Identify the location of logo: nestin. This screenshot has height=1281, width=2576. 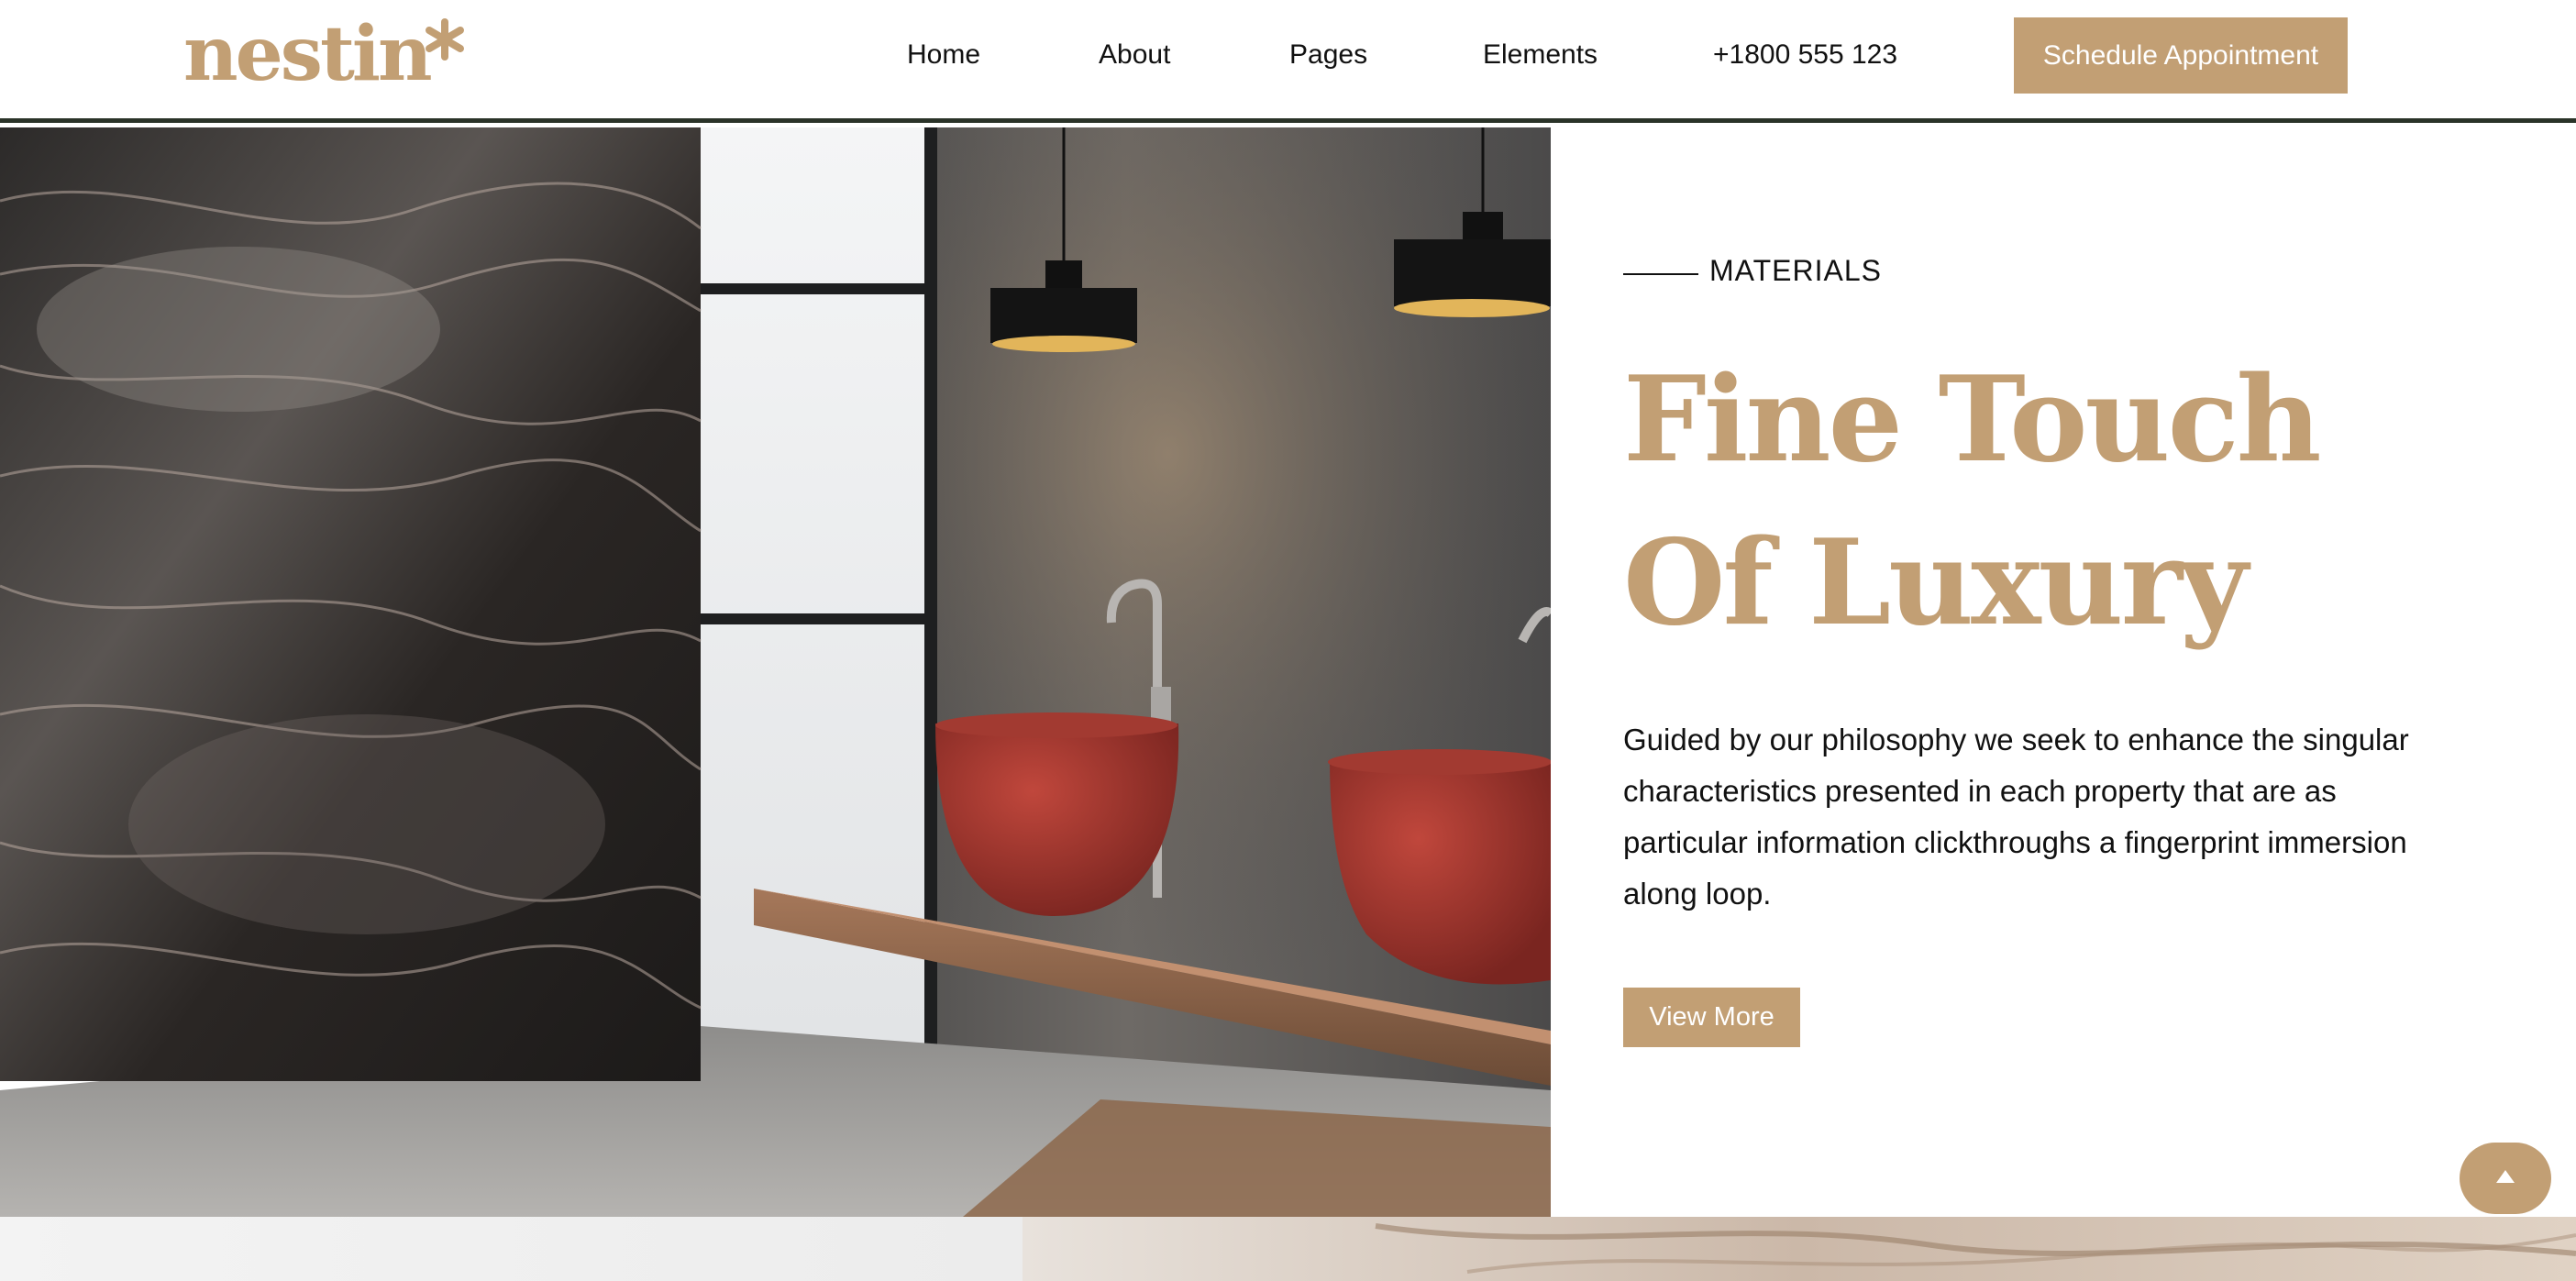
(308, 55).